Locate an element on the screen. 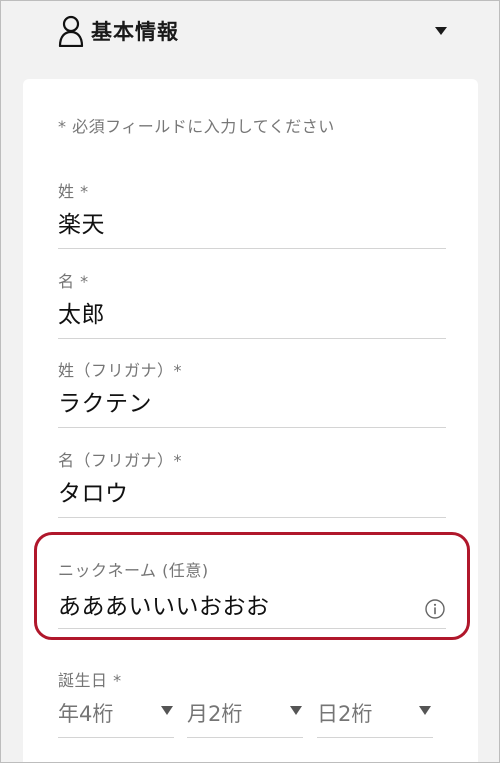  first-name-kana-underline is located at coordinates (252, 517).